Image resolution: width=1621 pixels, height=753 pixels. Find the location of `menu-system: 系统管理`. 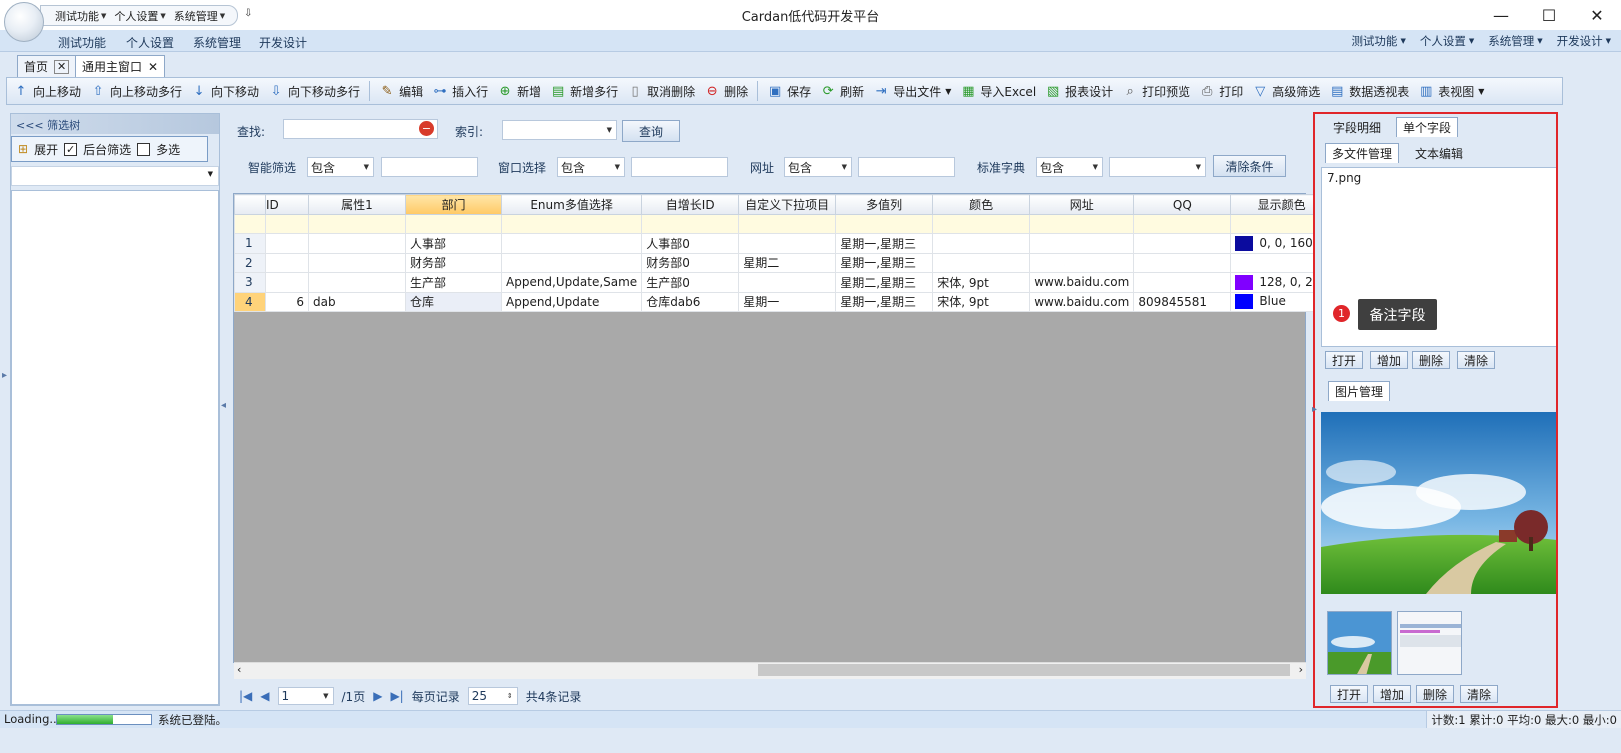

menu-system: 系统管理 is located at coordinates (217, 42).